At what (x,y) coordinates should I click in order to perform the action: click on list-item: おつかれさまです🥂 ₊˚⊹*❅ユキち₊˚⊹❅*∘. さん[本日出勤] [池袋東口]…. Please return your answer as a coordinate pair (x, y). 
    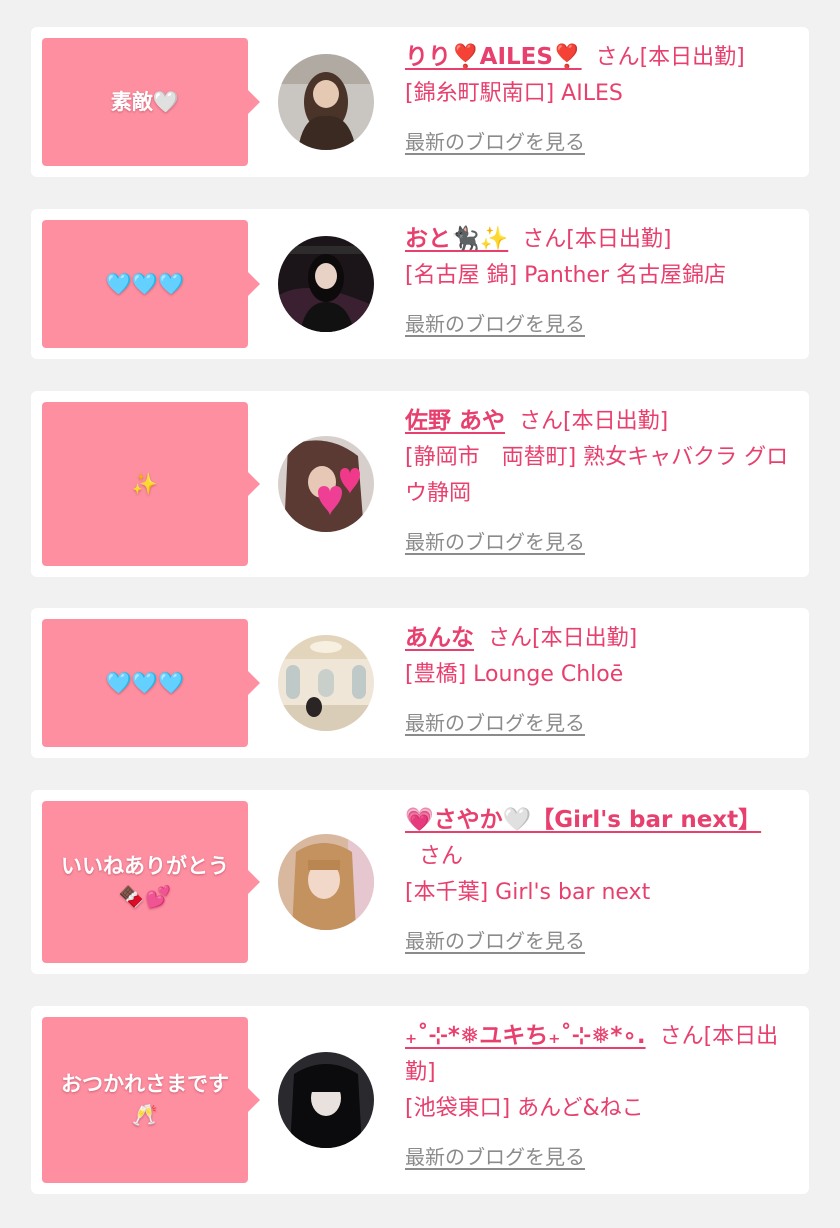
    Looking at the image, I should click on (420, 1100).